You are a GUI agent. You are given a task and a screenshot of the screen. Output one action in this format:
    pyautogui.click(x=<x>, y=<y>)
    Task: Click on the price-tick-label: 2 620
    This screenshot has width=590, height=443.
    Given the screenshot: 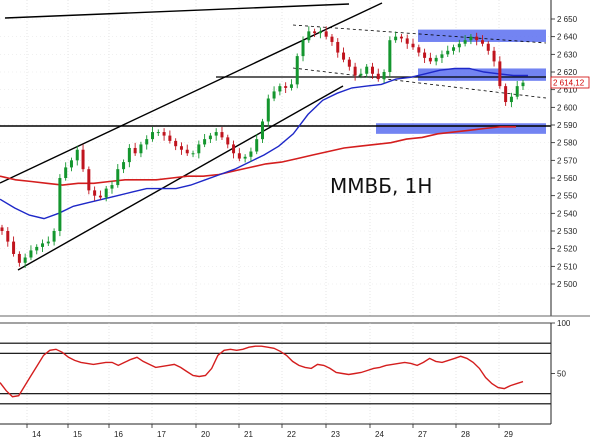 What is the action you would take?
    pyautogui.click(x=567, y=72)
    